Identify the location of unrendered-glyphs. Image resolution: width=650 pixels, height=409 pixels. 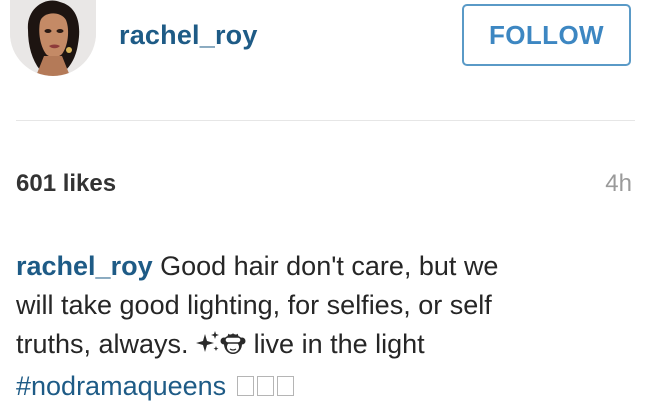
(264, 386).